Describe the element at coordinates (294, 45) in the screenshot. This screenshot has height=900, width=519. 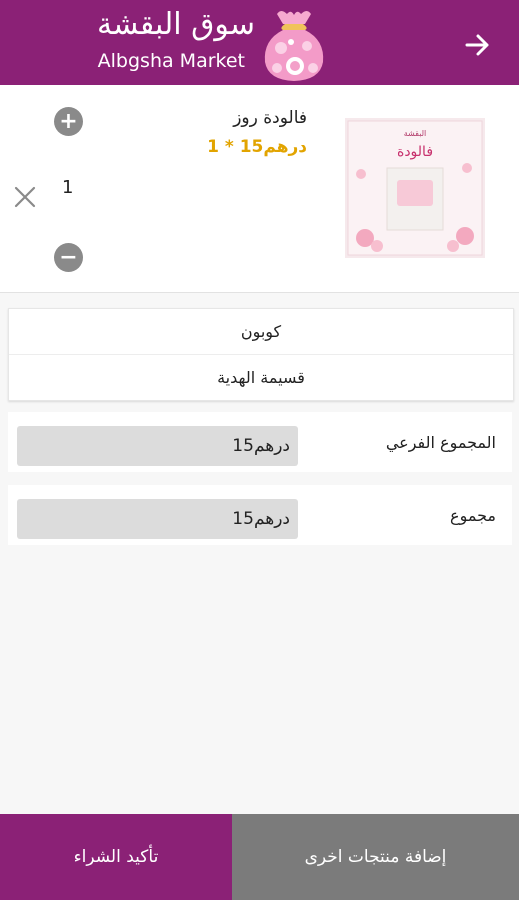
I see `bag-logo-icon` at that location.